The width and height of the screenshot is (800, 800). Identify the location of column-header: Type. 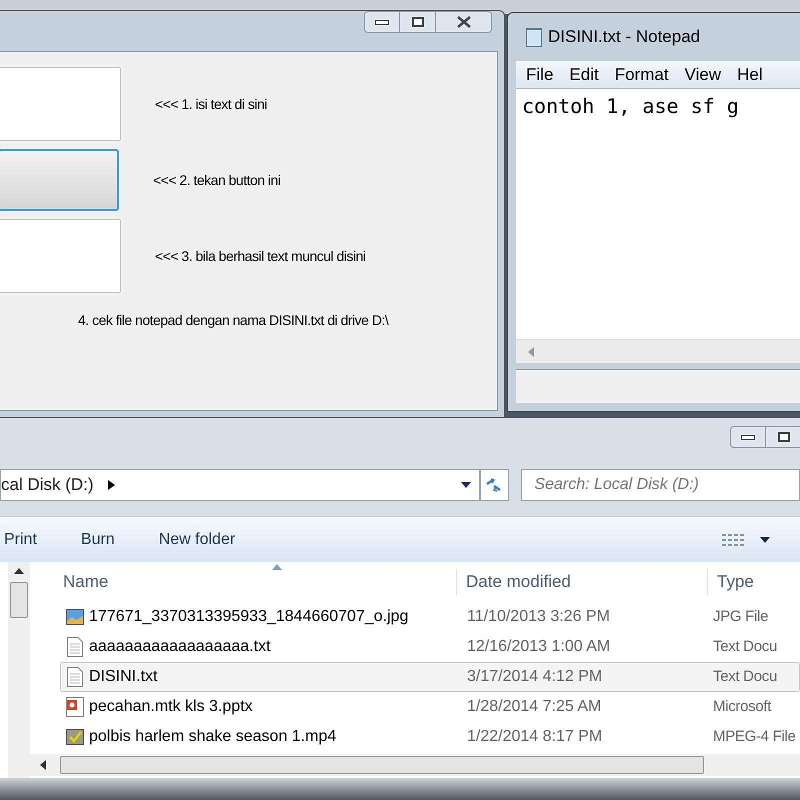
(730, 582).